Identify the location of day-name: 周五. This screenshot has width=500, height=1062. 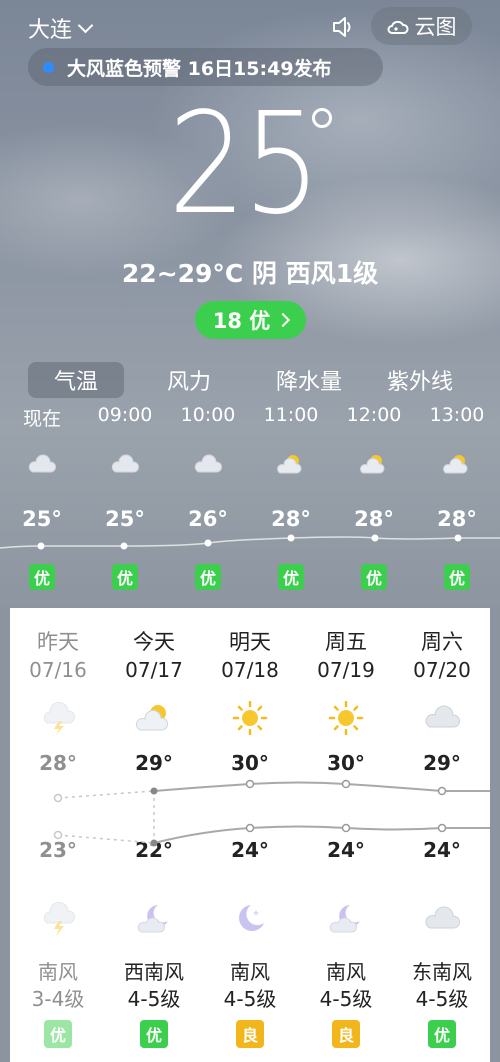
(346, 642).